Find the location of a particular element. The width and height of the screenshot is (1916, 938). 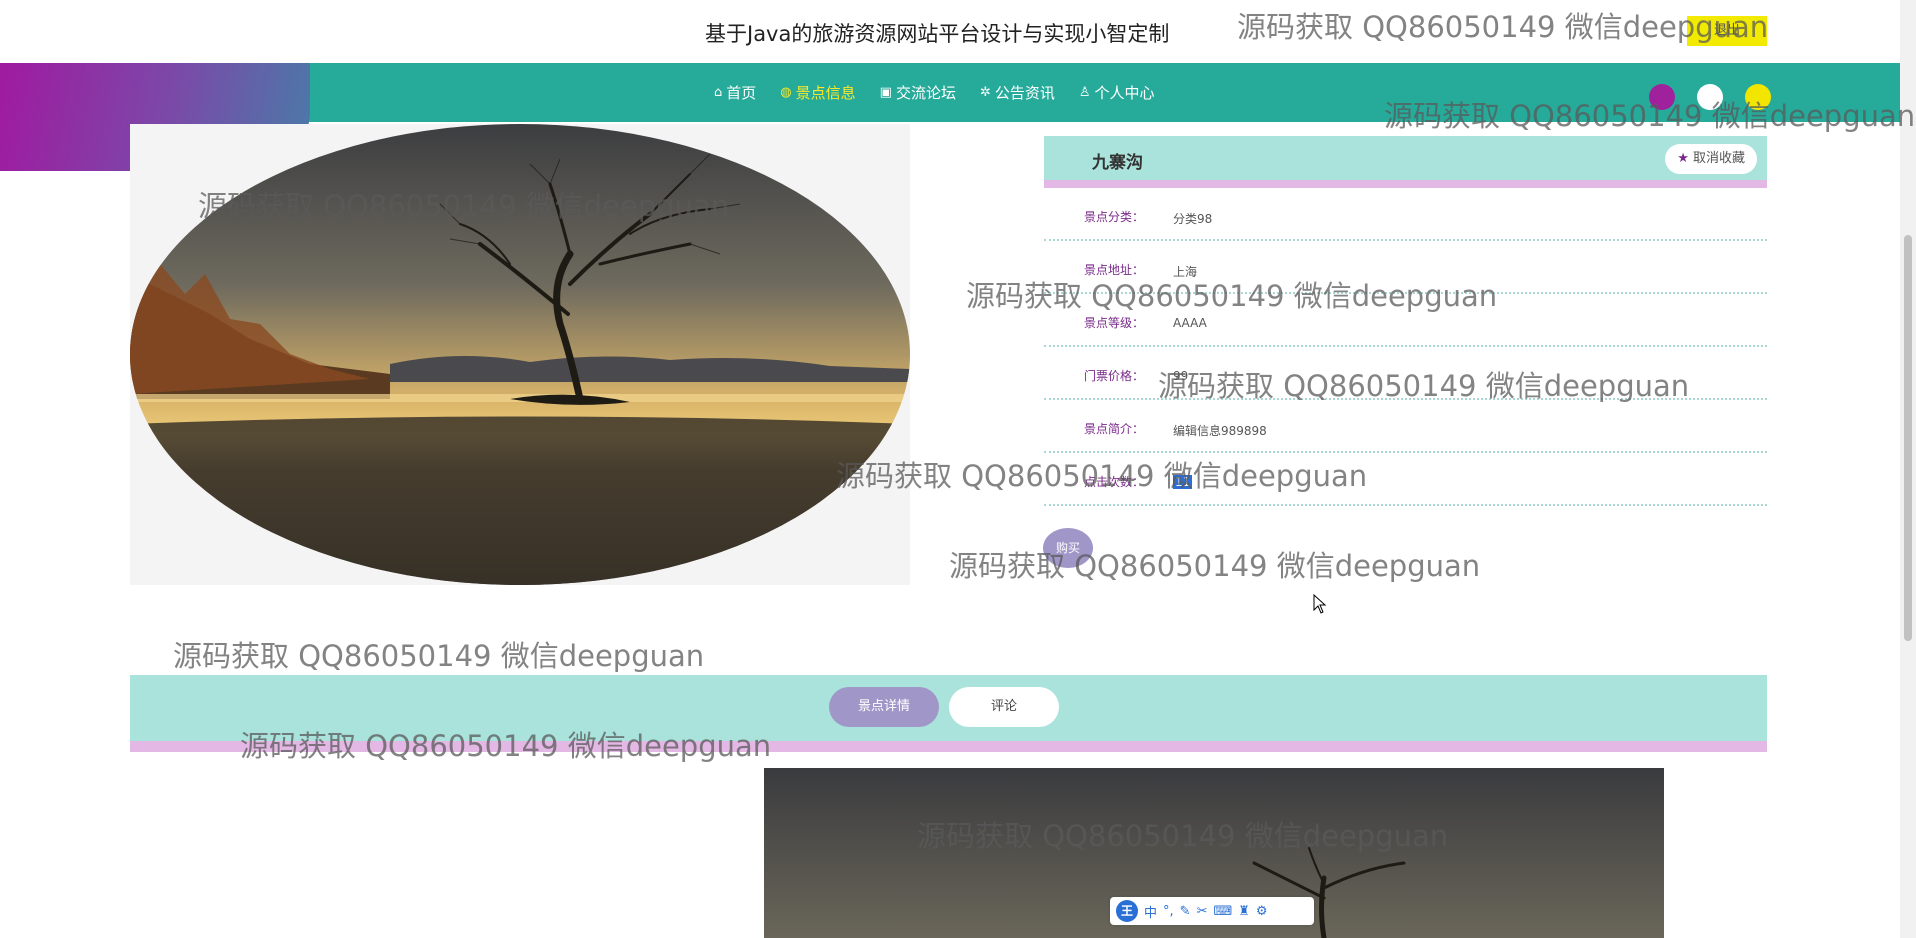

ime-toolbar: 王 中 °, ✎ ✂ ⌨ ♜ ⚙ is located at coordinates (1212, 911).